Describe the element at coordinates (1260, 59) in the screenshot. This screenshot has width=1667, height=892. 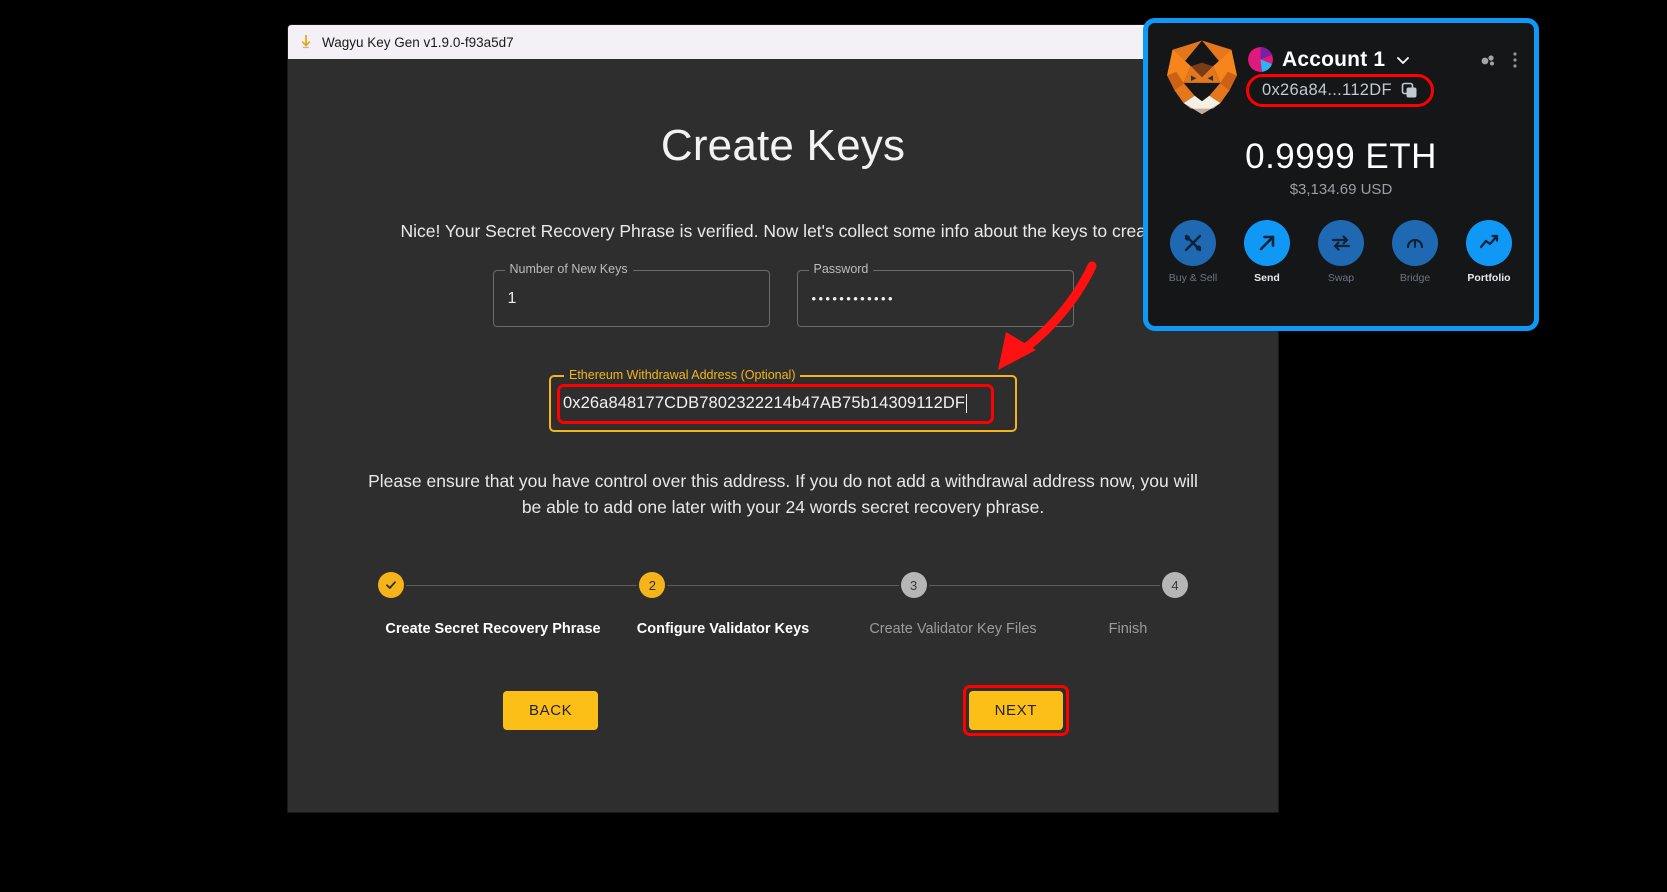
I see `account-avatar` at that location.